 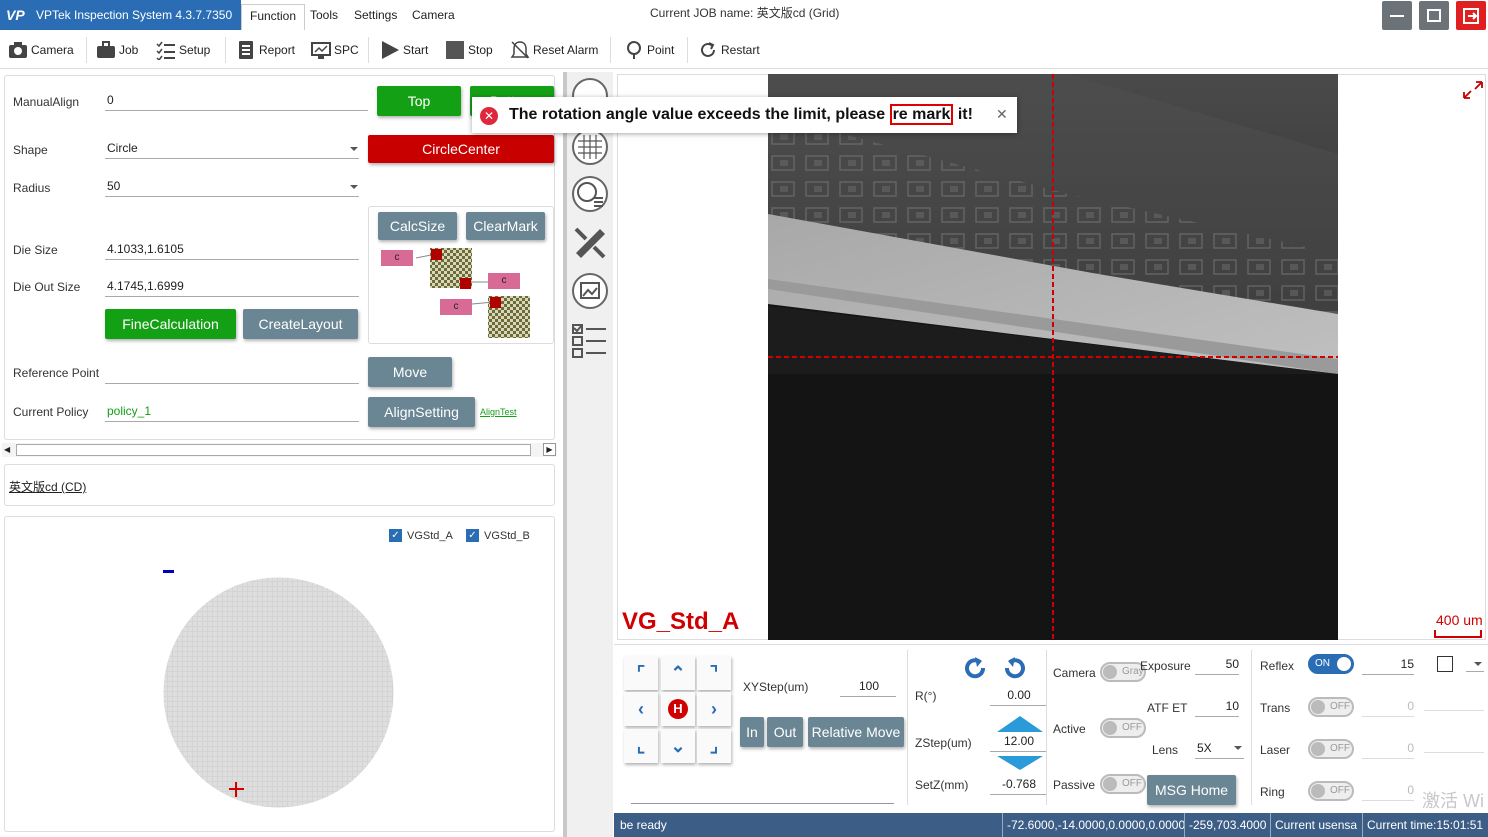 What do you see at coordinates (417, 226) in the screenshot?
I see `calc-size-button: CalcSize` at bounding box center [417, 226].